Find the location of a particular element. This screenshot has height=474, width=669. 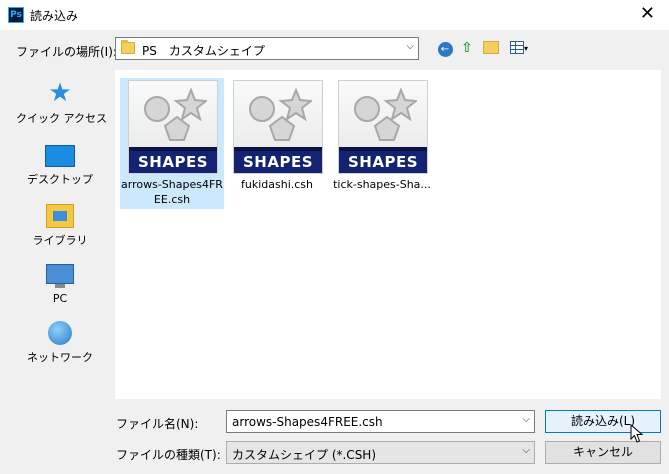

pc-icon is located at coordinates (60, 276).